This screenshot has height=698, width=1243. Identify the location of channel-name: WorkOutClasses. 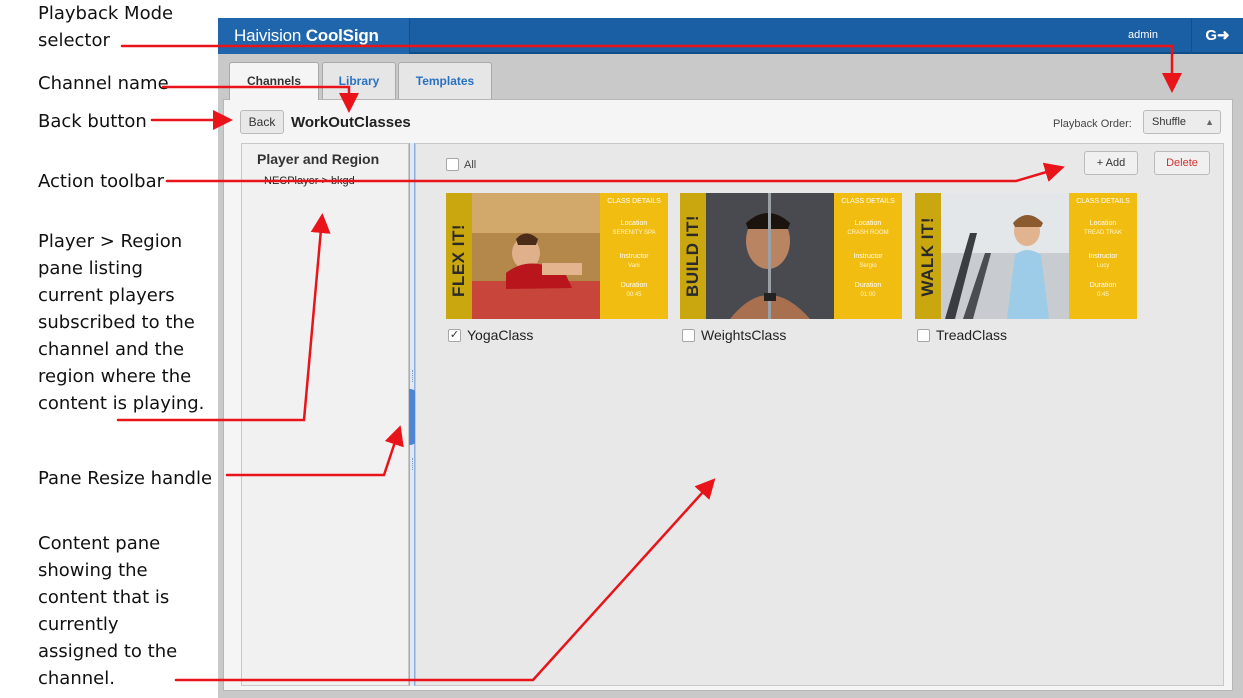
(351, 122).